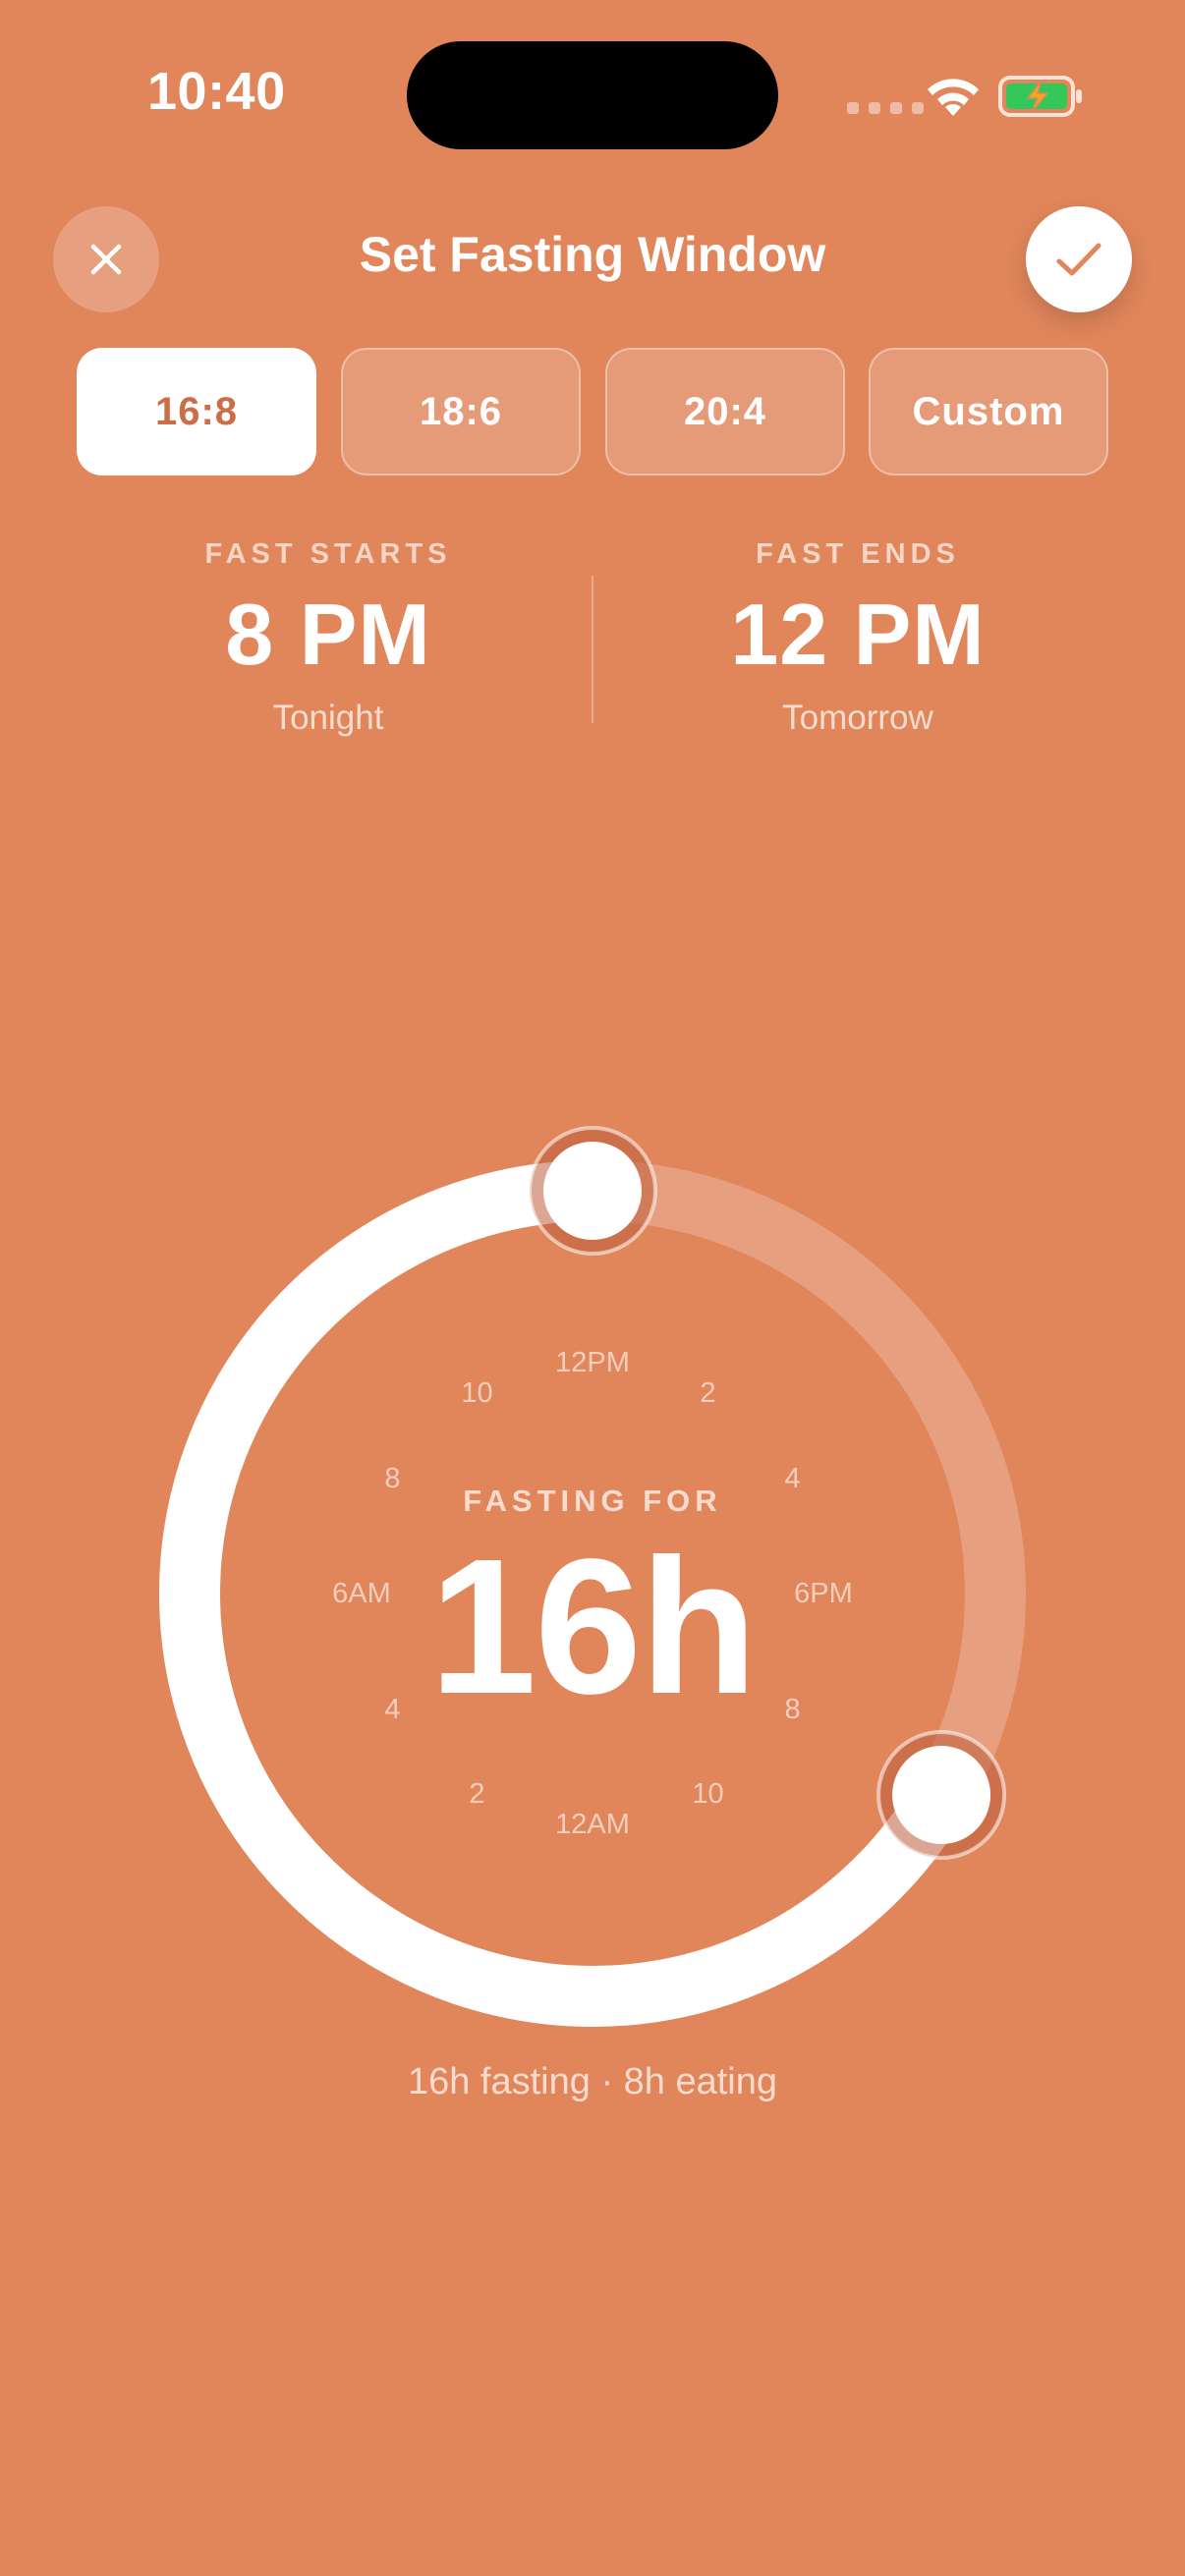 This screenshot has height=2576, width=1185. I want to click on fast-end-handle, so click(592, 1191).